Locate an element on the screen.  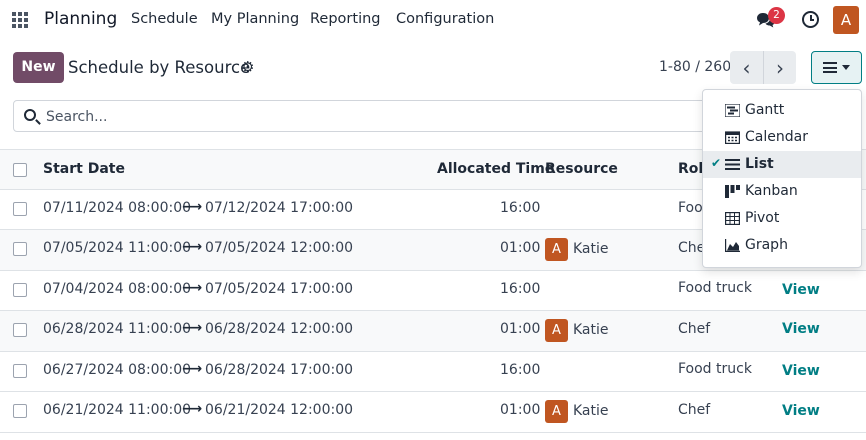
app-brand: Planning is located at coordinates (80, 19).